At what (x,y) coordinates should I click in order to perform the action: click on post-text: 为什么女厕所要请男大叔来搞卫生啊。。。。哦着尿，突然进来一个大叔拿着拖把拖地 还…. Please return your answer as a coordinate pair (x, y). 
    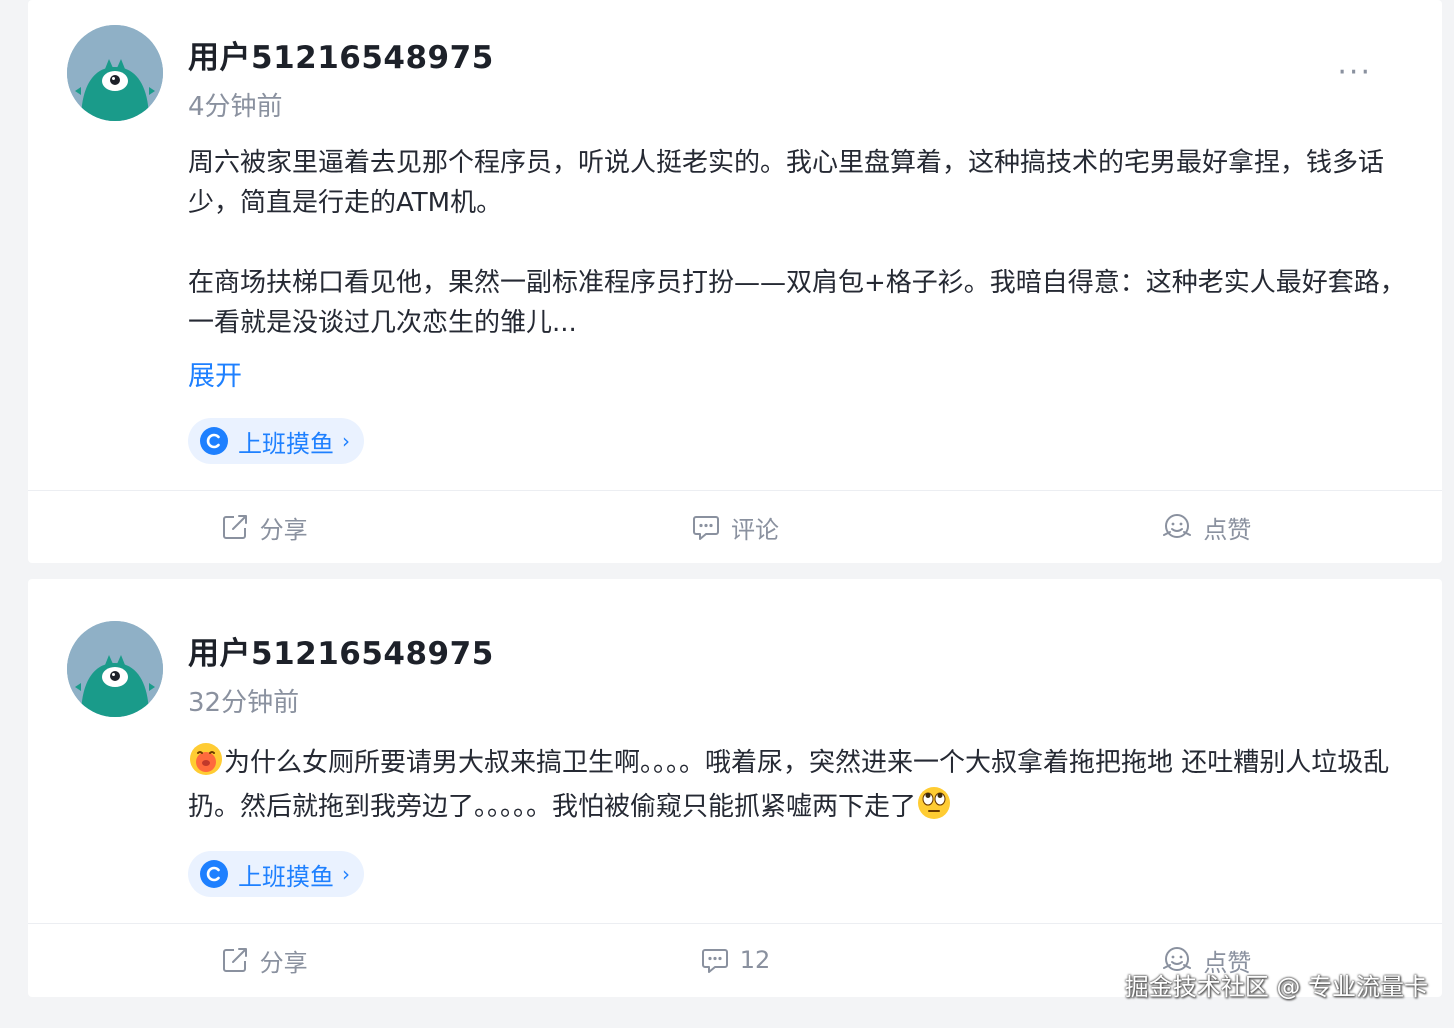
    Looking at the image, I should click on (789, 785).